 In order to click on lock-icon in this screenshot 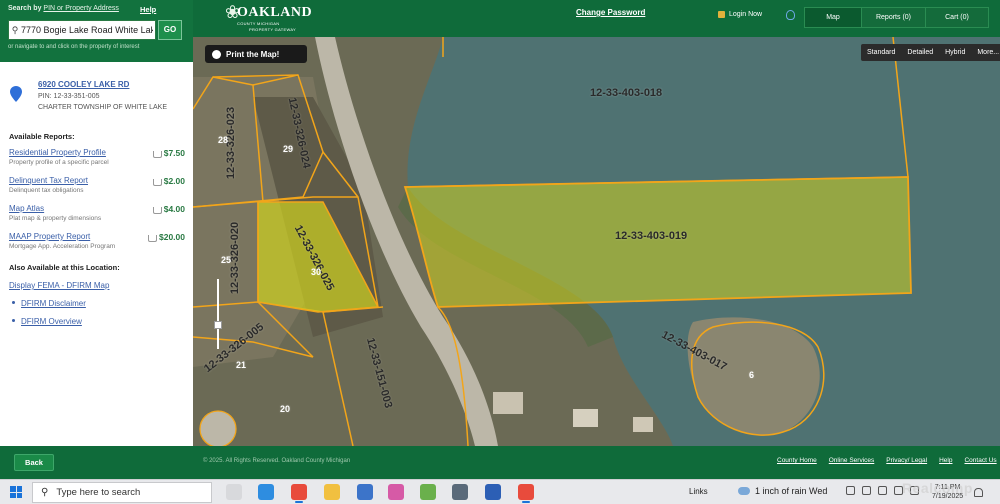, I will do `click(721, 14)`.